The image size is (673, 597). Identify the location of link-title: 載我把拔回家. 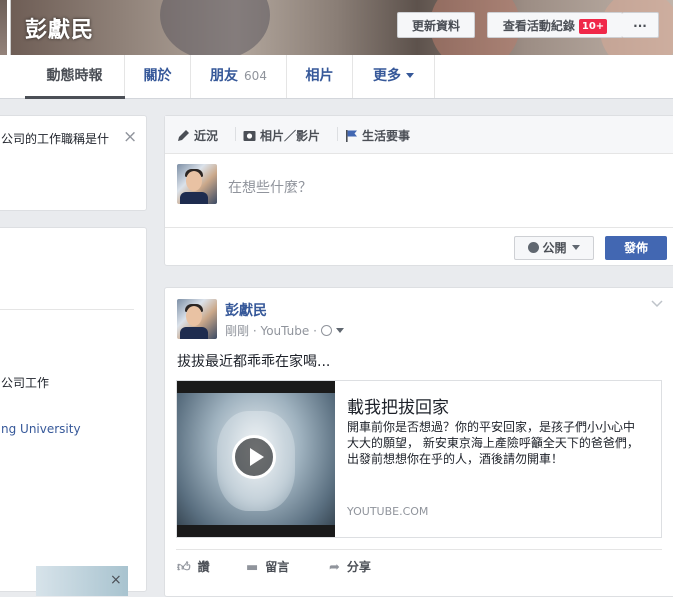
(398, 405).